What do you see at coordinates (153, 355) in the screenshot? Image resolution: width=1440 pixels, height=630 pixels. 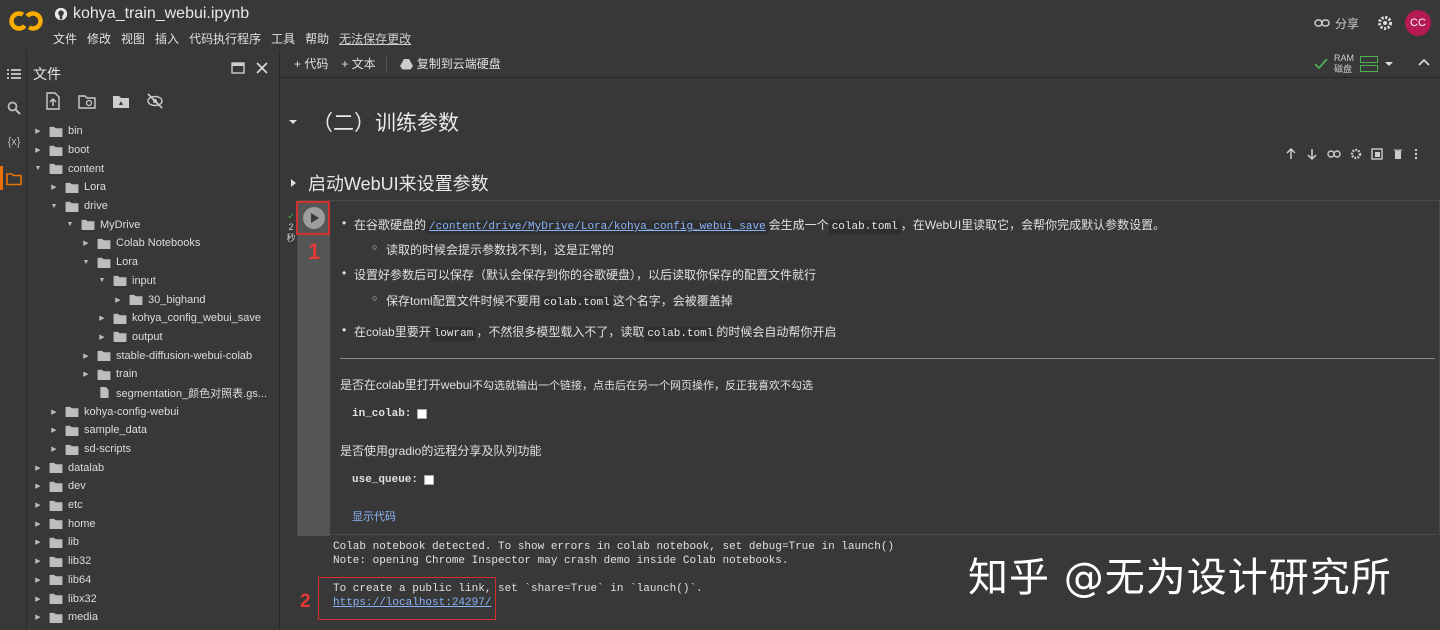 I see `tree-item-12: ▶ stable-diffusion-webui-colab` at bounding box center [153, 355].